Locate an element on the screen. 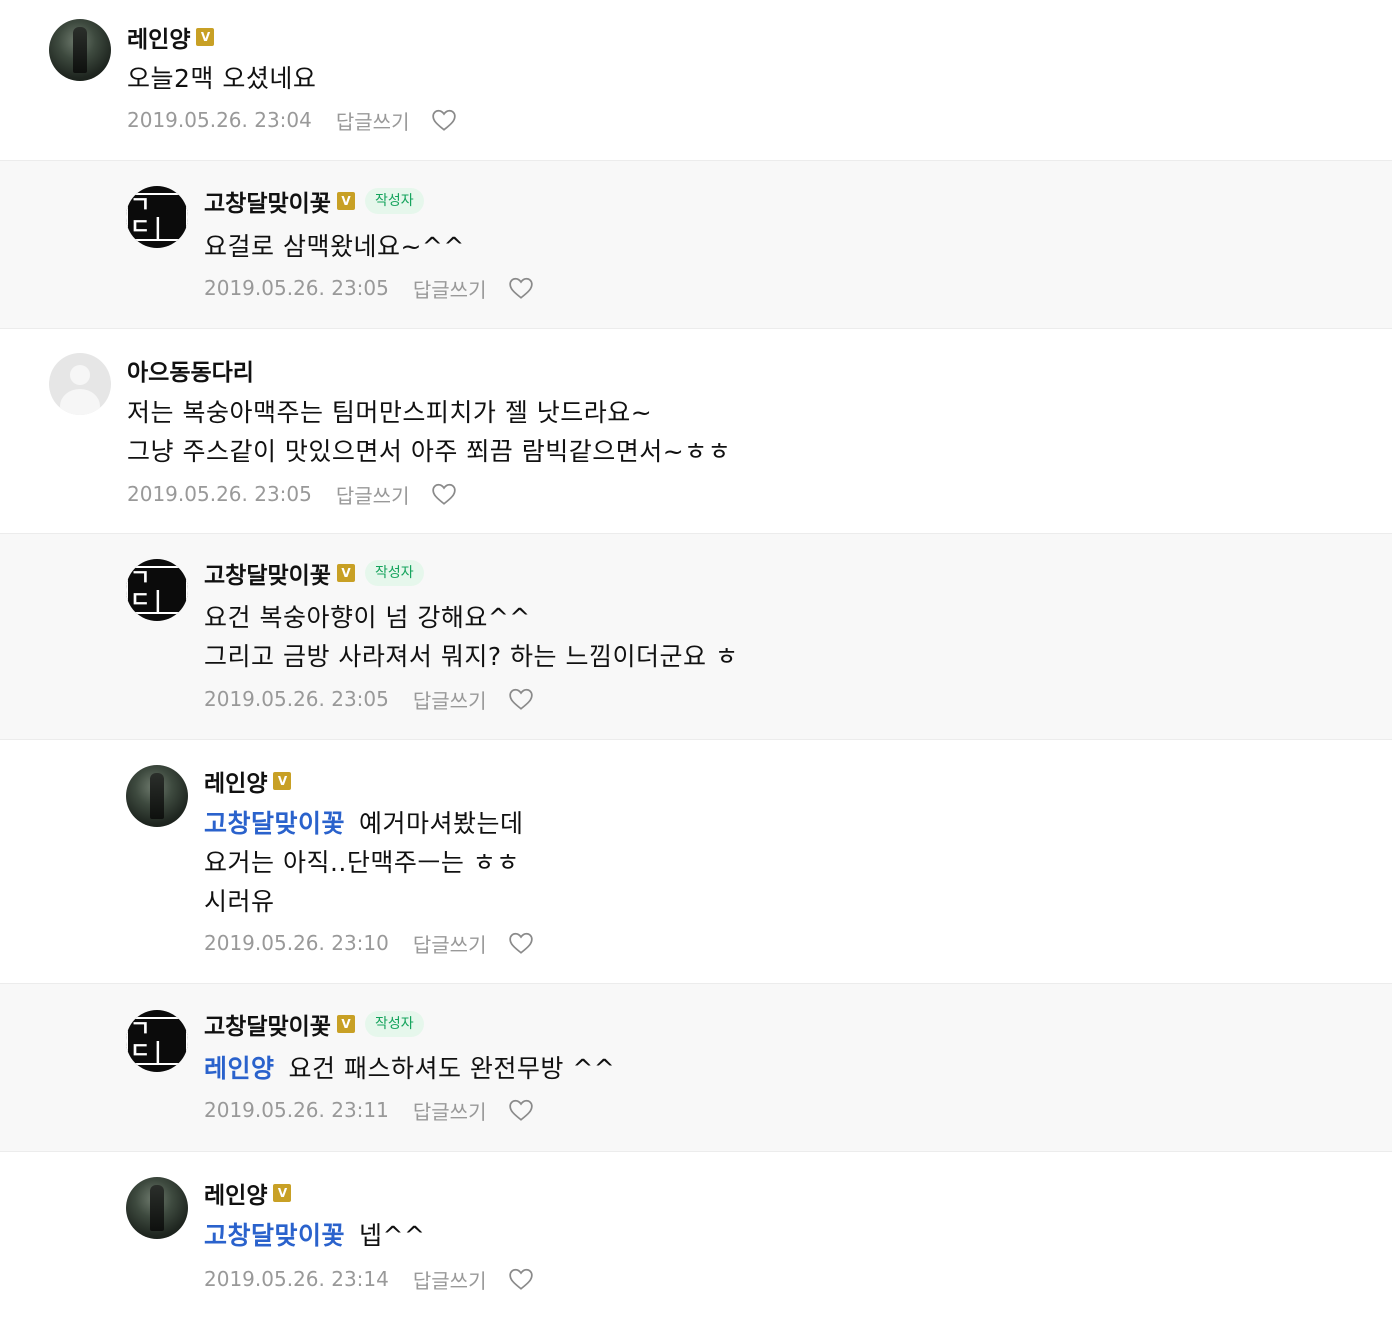  timestamp: 2019.05.26. 23:11 is located at coordinates (296, 1110).